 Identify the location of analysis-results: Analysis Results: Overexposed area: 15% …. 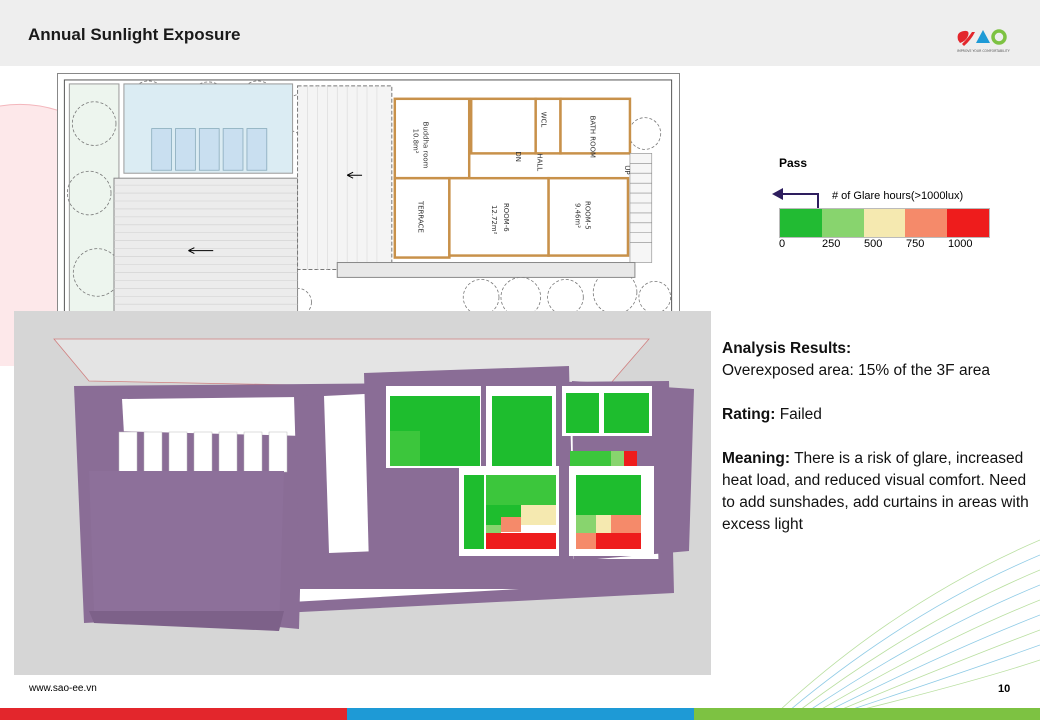
(877, 448).